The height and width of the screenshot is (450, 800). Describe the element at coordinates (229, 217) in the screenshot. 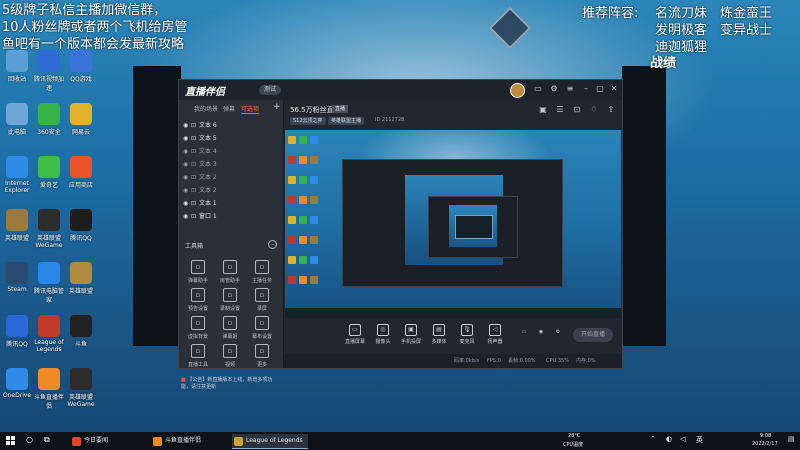

I see `source-row: ◉ ⊡ 窗口 1` at that location.